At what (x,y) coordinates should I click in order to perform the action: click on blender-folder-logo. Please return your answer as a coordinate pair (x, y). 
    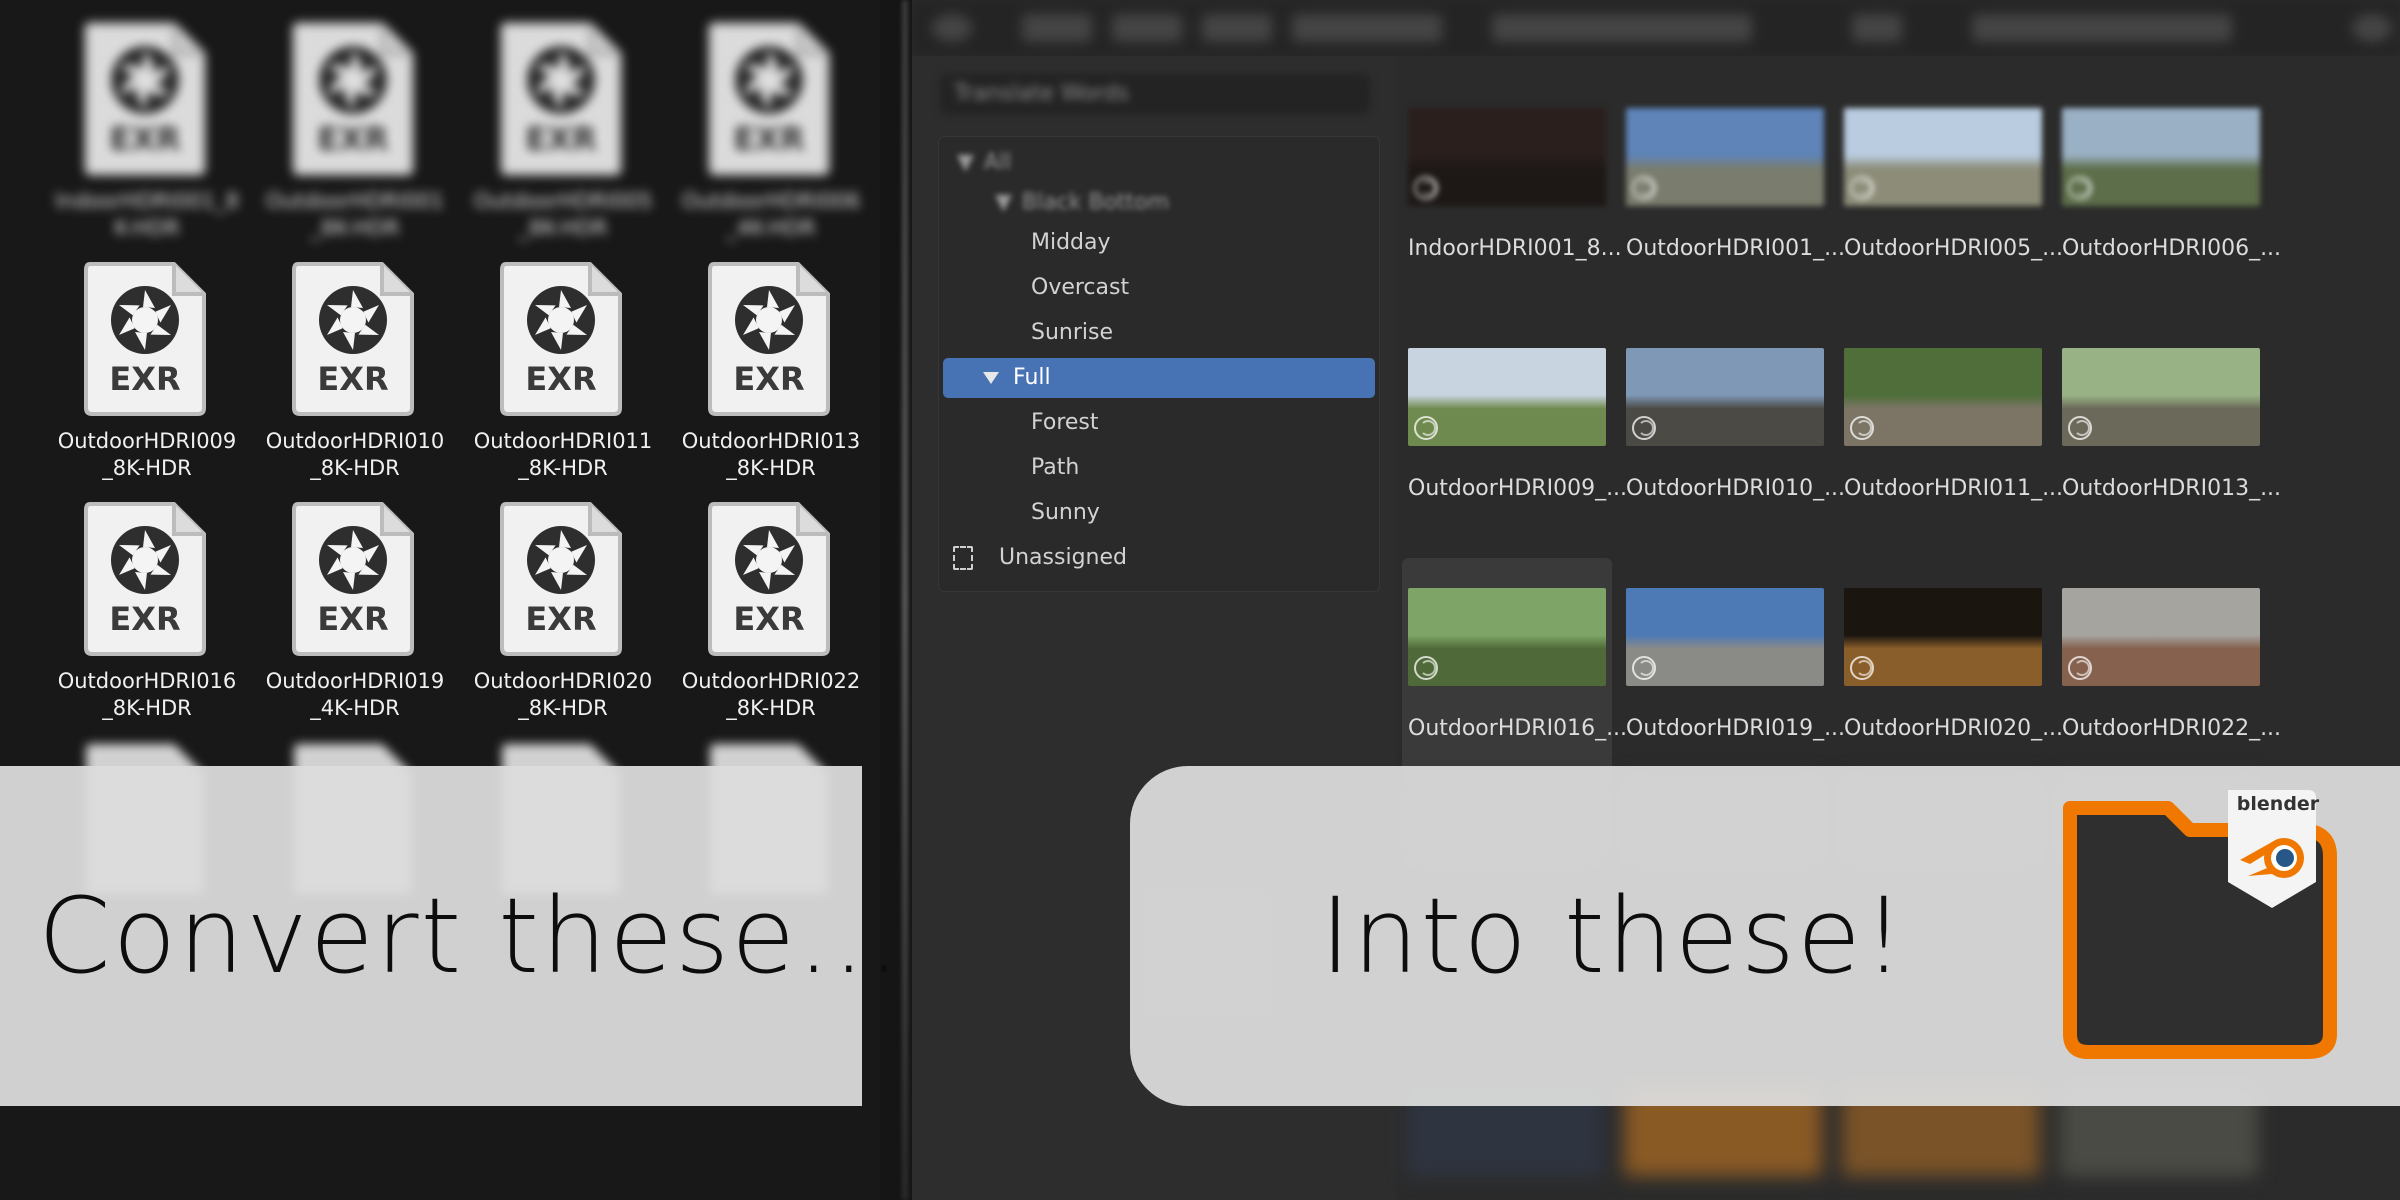
    Looking at the image, I should click on (2205, 925).